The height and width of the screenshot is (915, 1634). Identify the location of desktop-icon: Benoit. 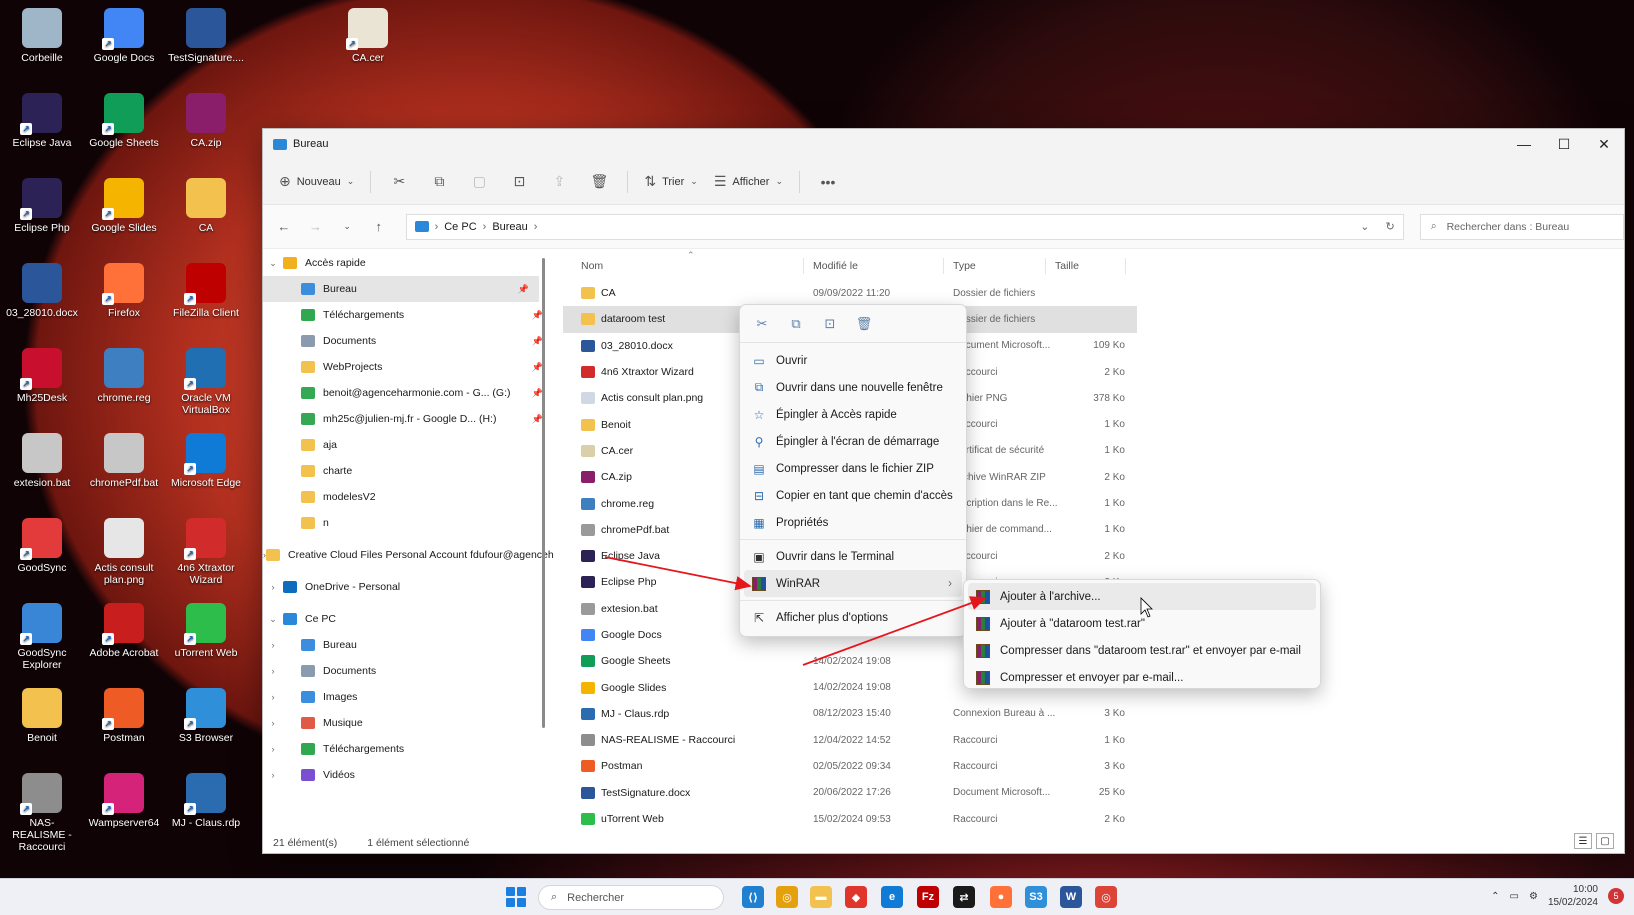
(42, 716).